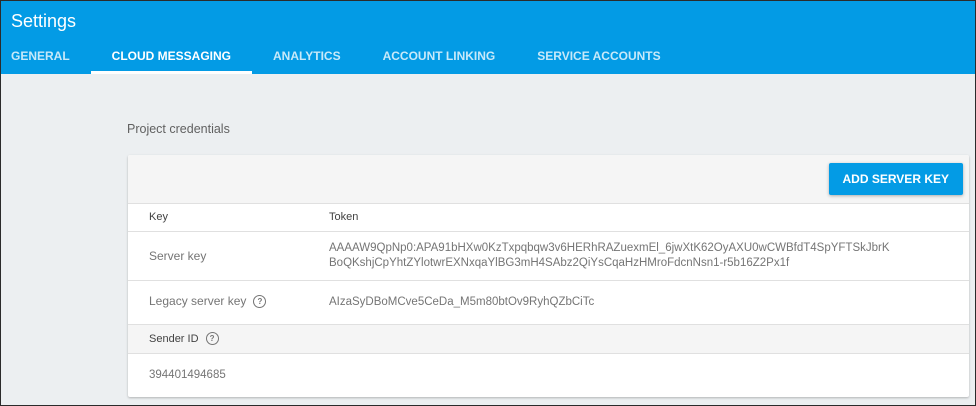  Describe the element at coordinates (895, 179) in the screenshot. I see `add-server-key-button: ADD SERVER KEY` at that location.